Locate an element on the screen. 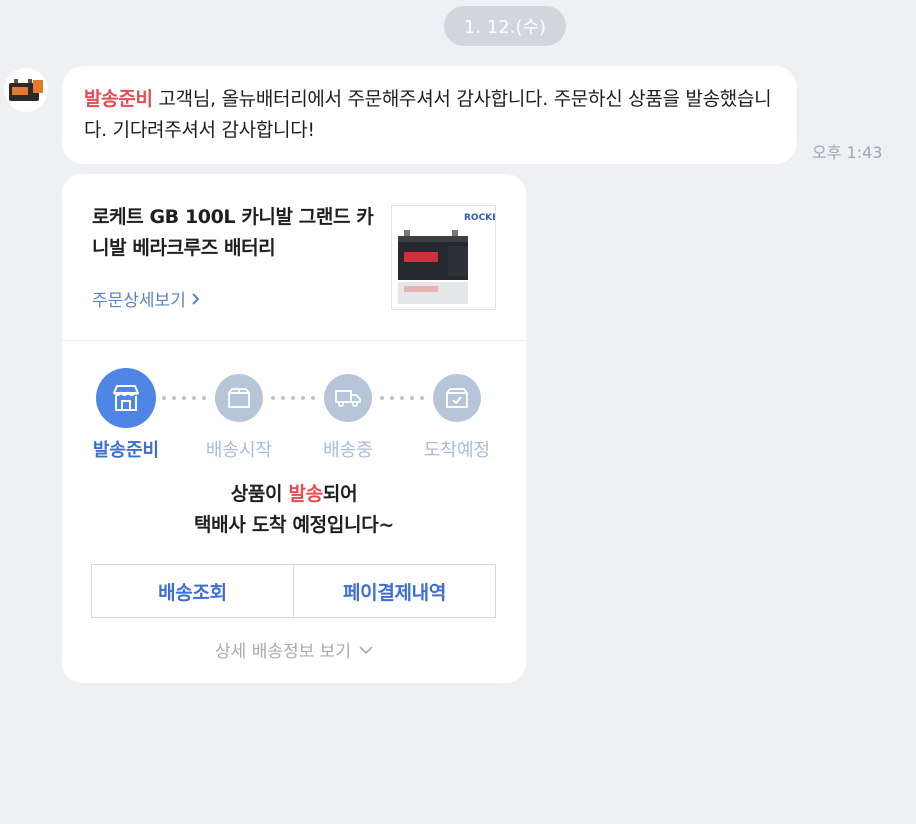  shipping-detail-label: 상세 배송정보 보기 is located at coordinates (283, 652).